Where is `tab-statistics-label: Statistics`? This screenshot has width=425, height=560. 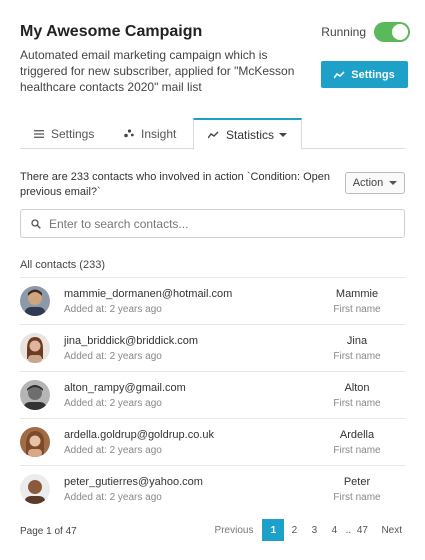 tab-statistics-label: Statistics is located at coordinates (250, 134).